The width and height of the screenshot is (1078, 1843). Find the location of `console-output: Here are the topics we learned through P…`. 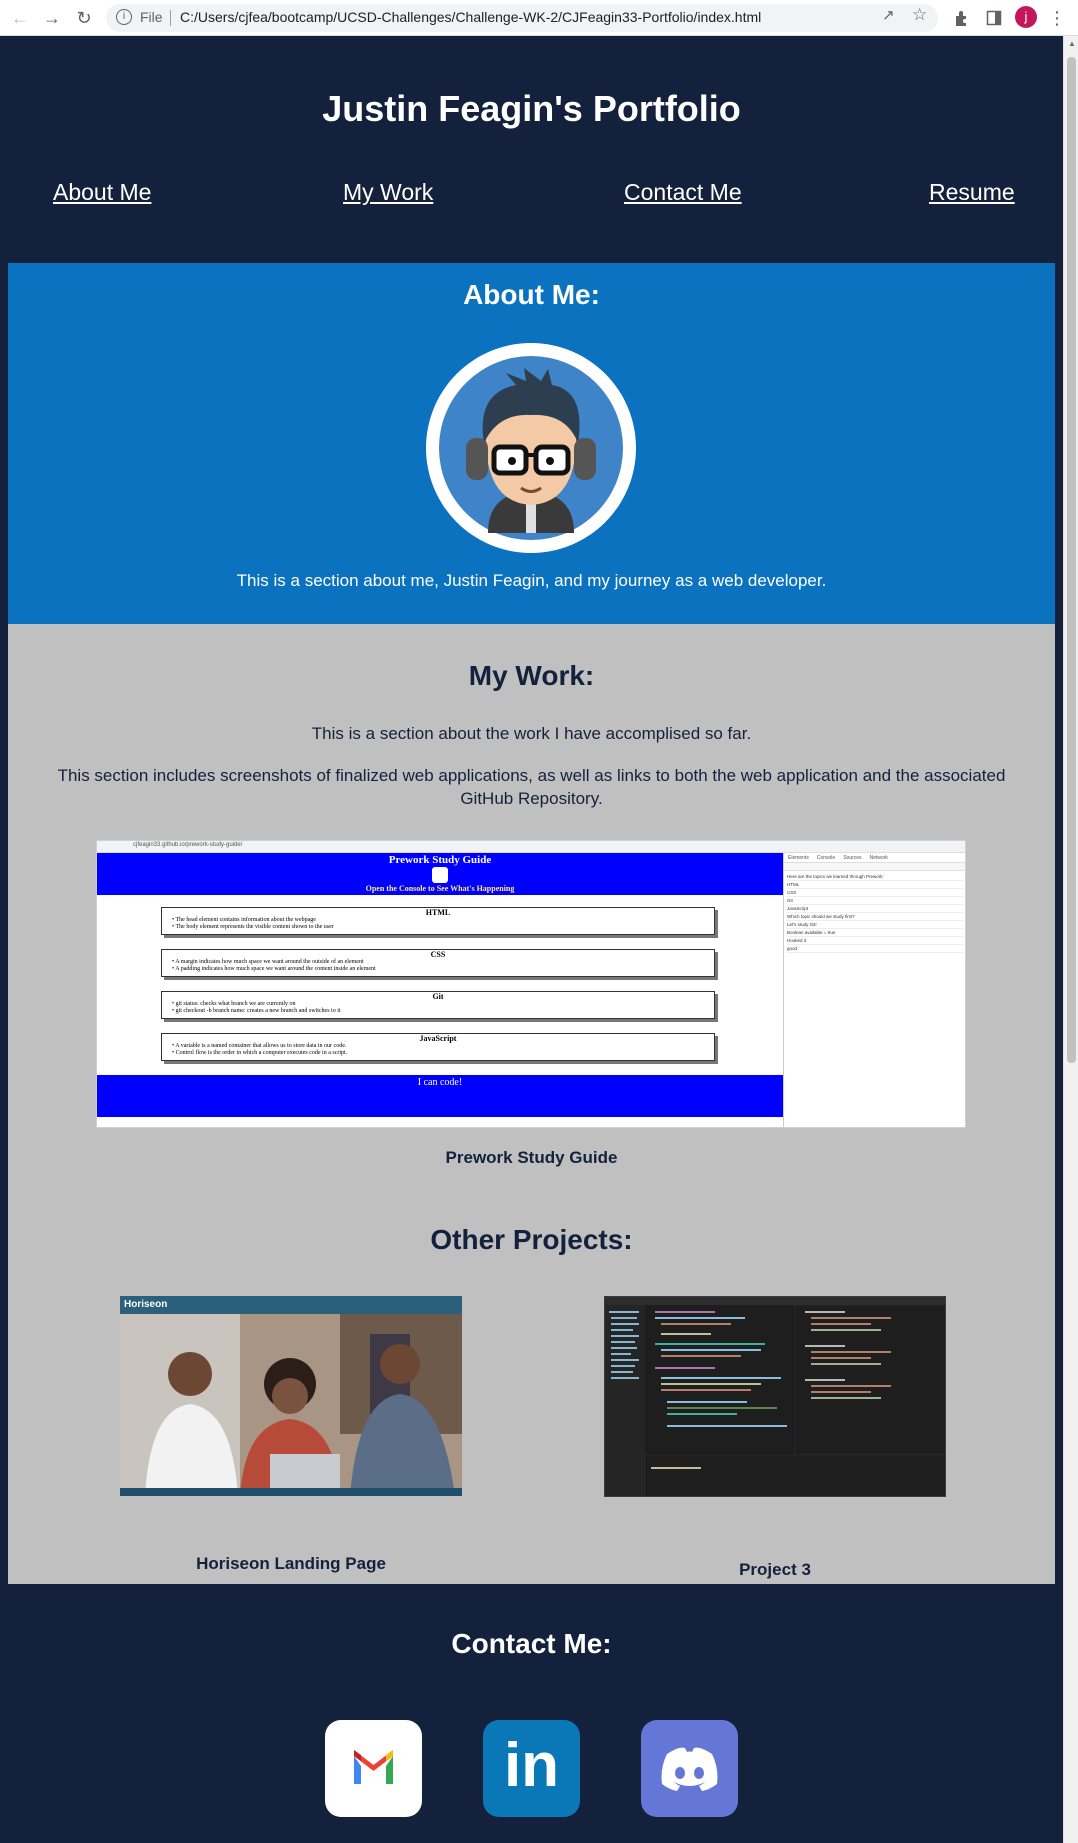

console-output: Here are the topics we learned through P… is located at coordinates (874, 913).